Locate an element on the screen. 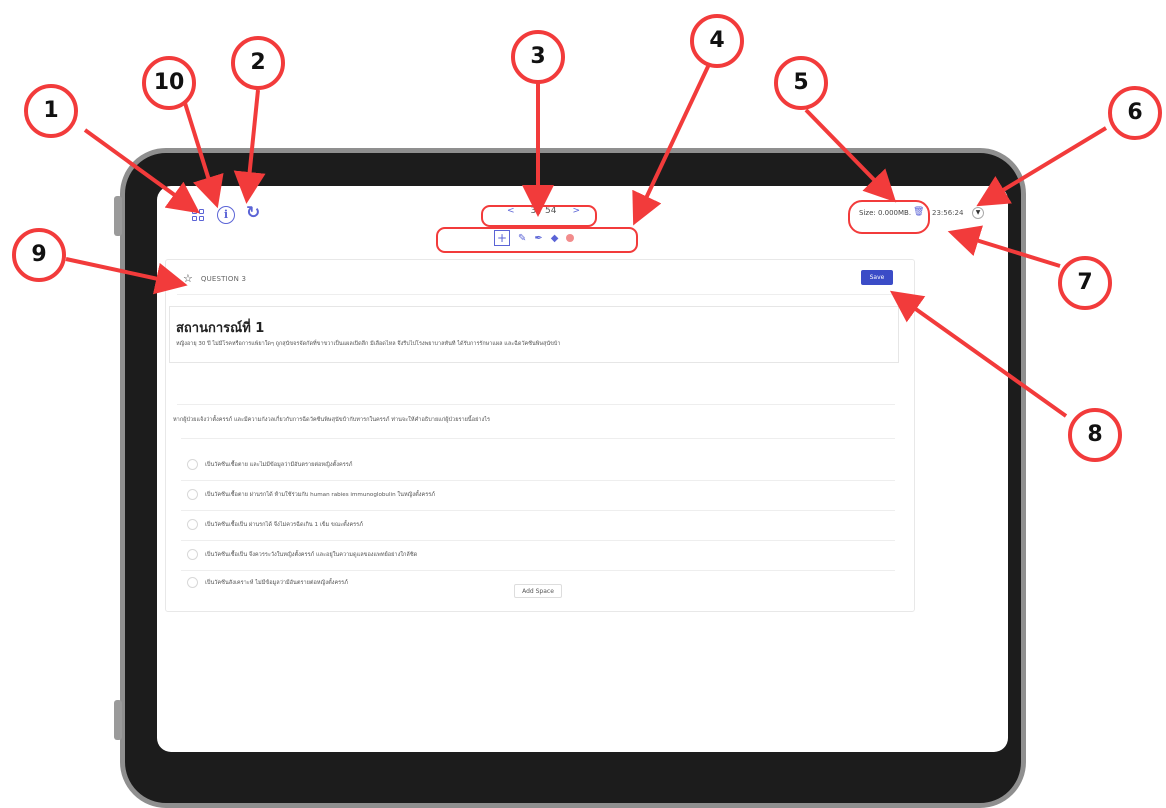  annotation-badge-3: 3 is located at coordinates (538, 57).